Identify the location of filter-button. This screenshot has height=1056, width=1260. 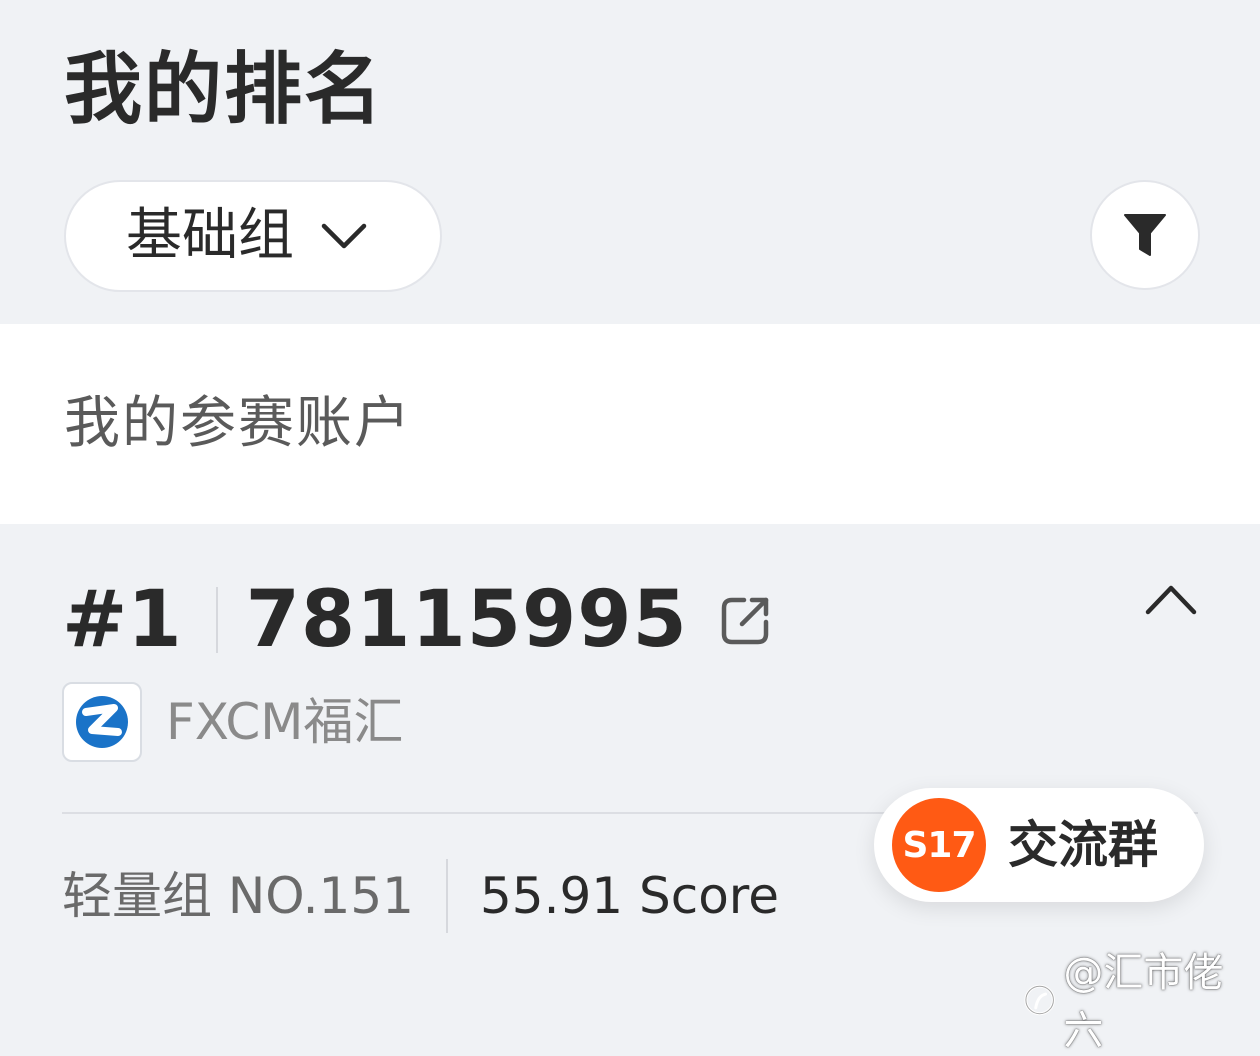
(1145, 235).